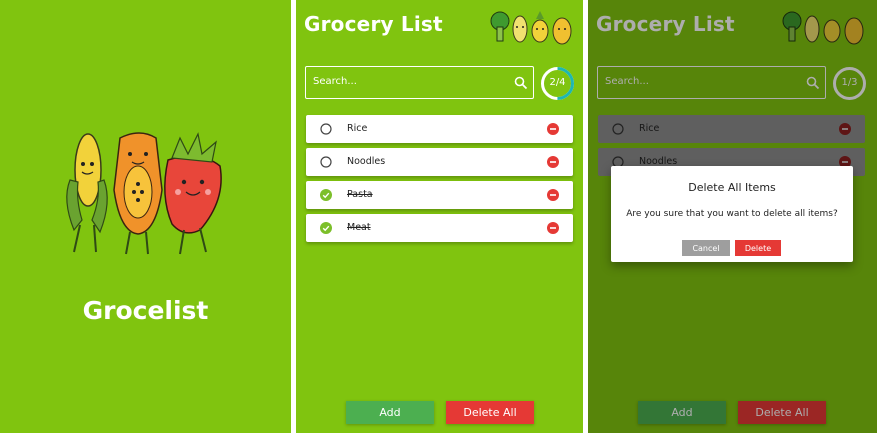 The width and height of the screenshot is (877, 433). What do you see at coordinates (360, 194) in the screenshot?
I see `item-label: Pasta` at bounding box center [360, 194].